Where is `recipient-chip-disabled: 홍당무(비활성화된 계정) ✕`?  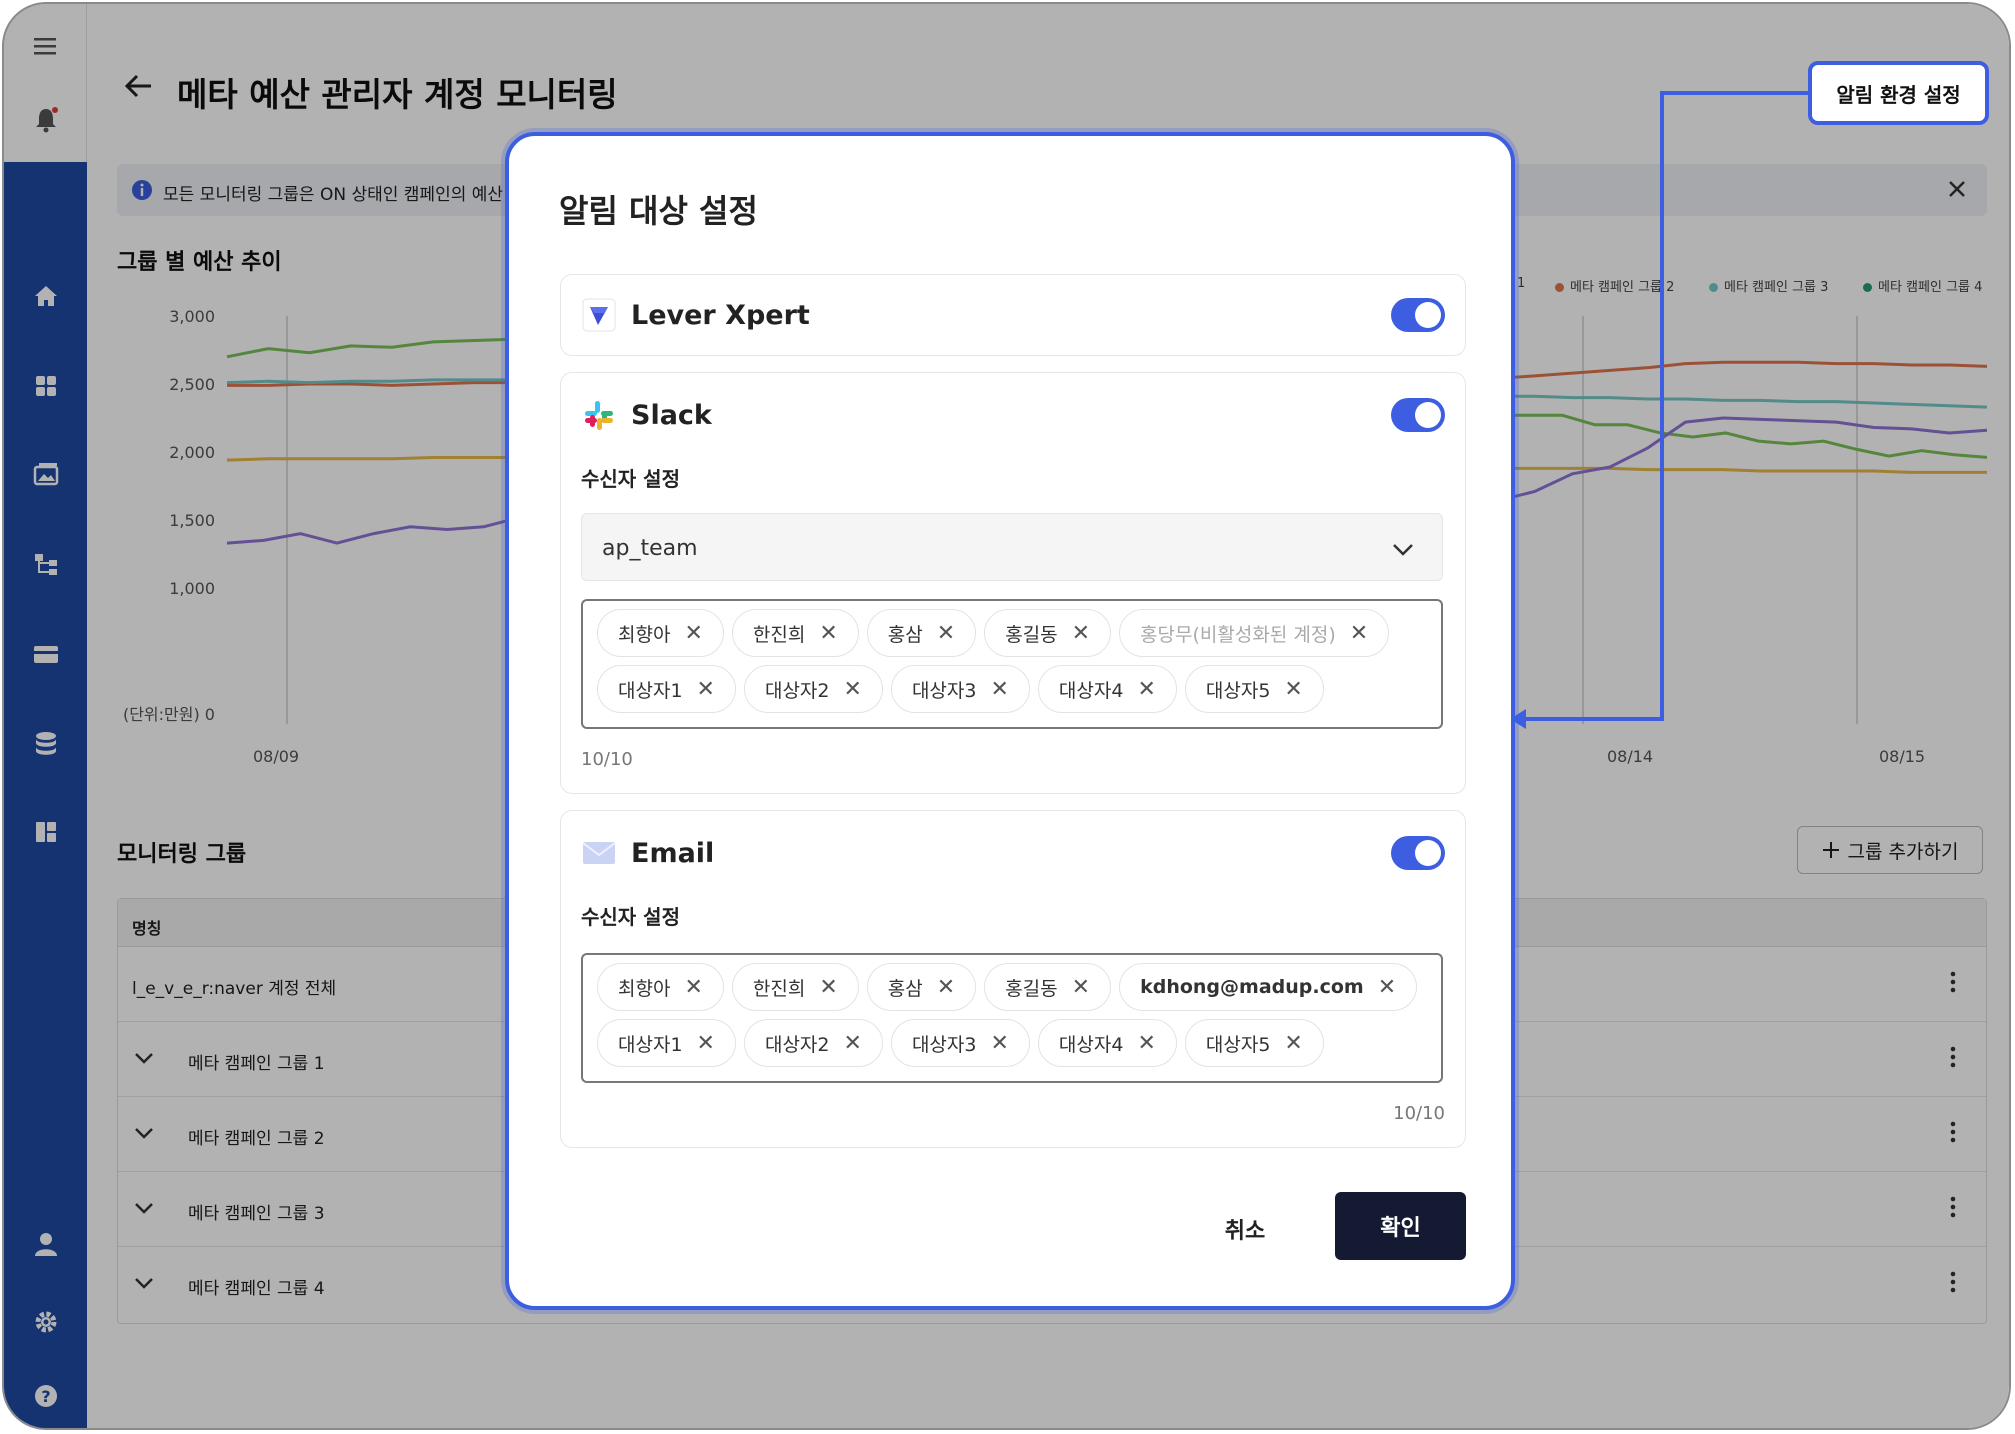
recipient-chip-disabled: 홍당무(비활성화된 계정) ✕ is located at coordinates (1254, 633).